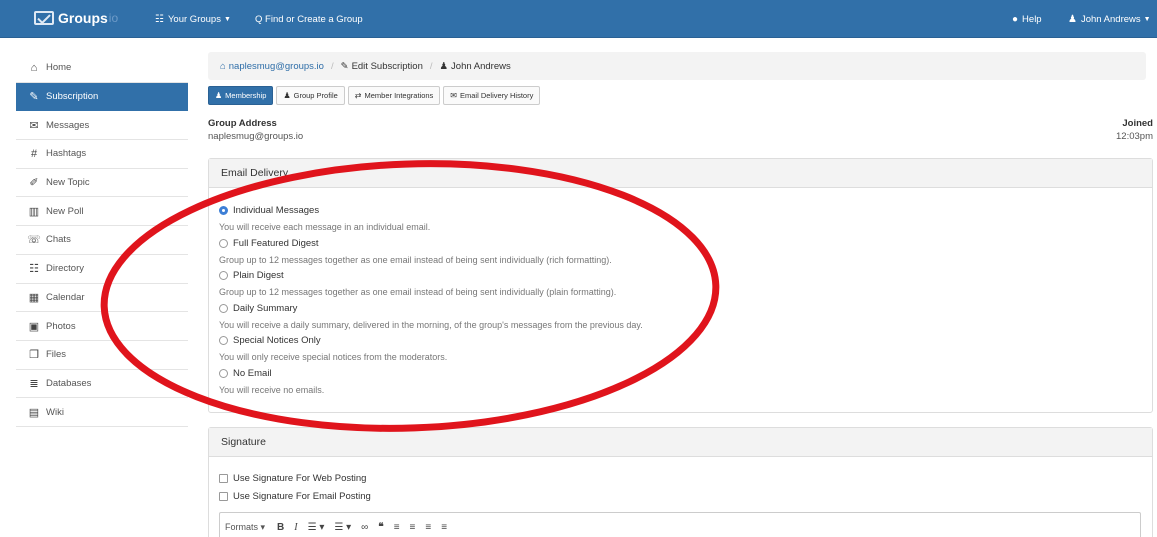  I want to click on tab-group-profile: ♟ Group Profile, so click(310, 95).